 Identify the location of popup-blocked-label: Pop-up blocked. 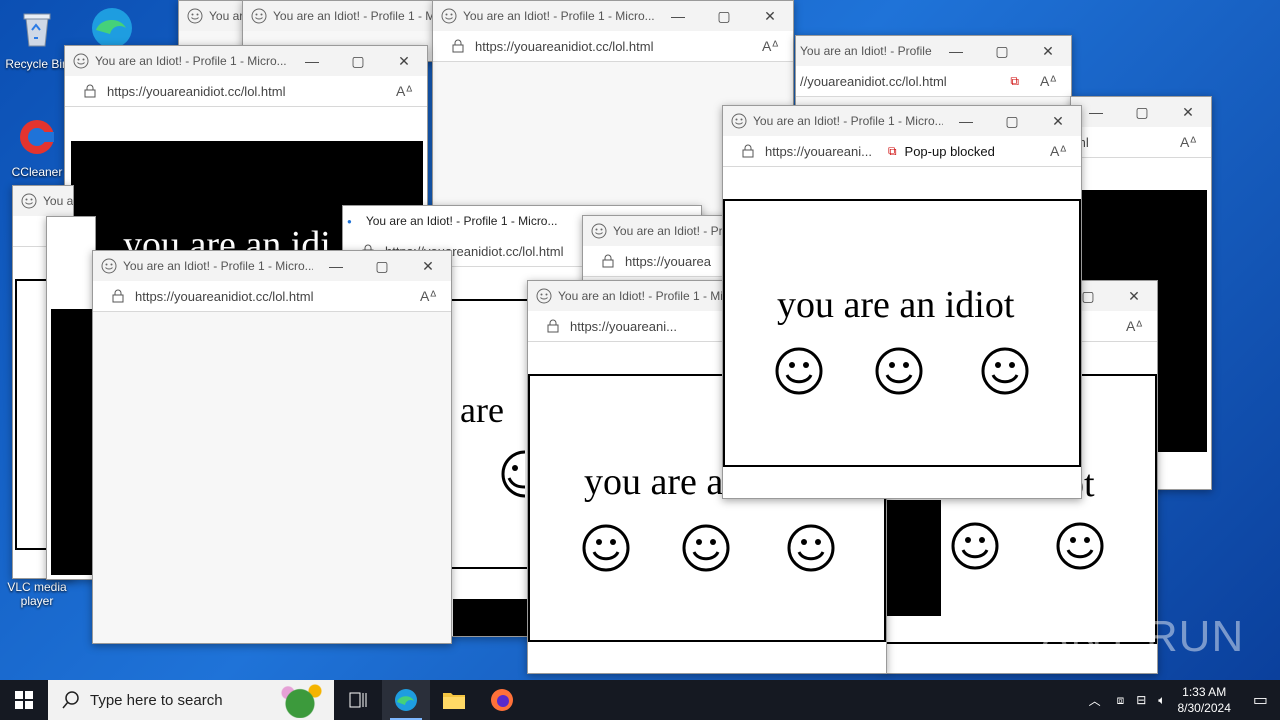
(950, 151).